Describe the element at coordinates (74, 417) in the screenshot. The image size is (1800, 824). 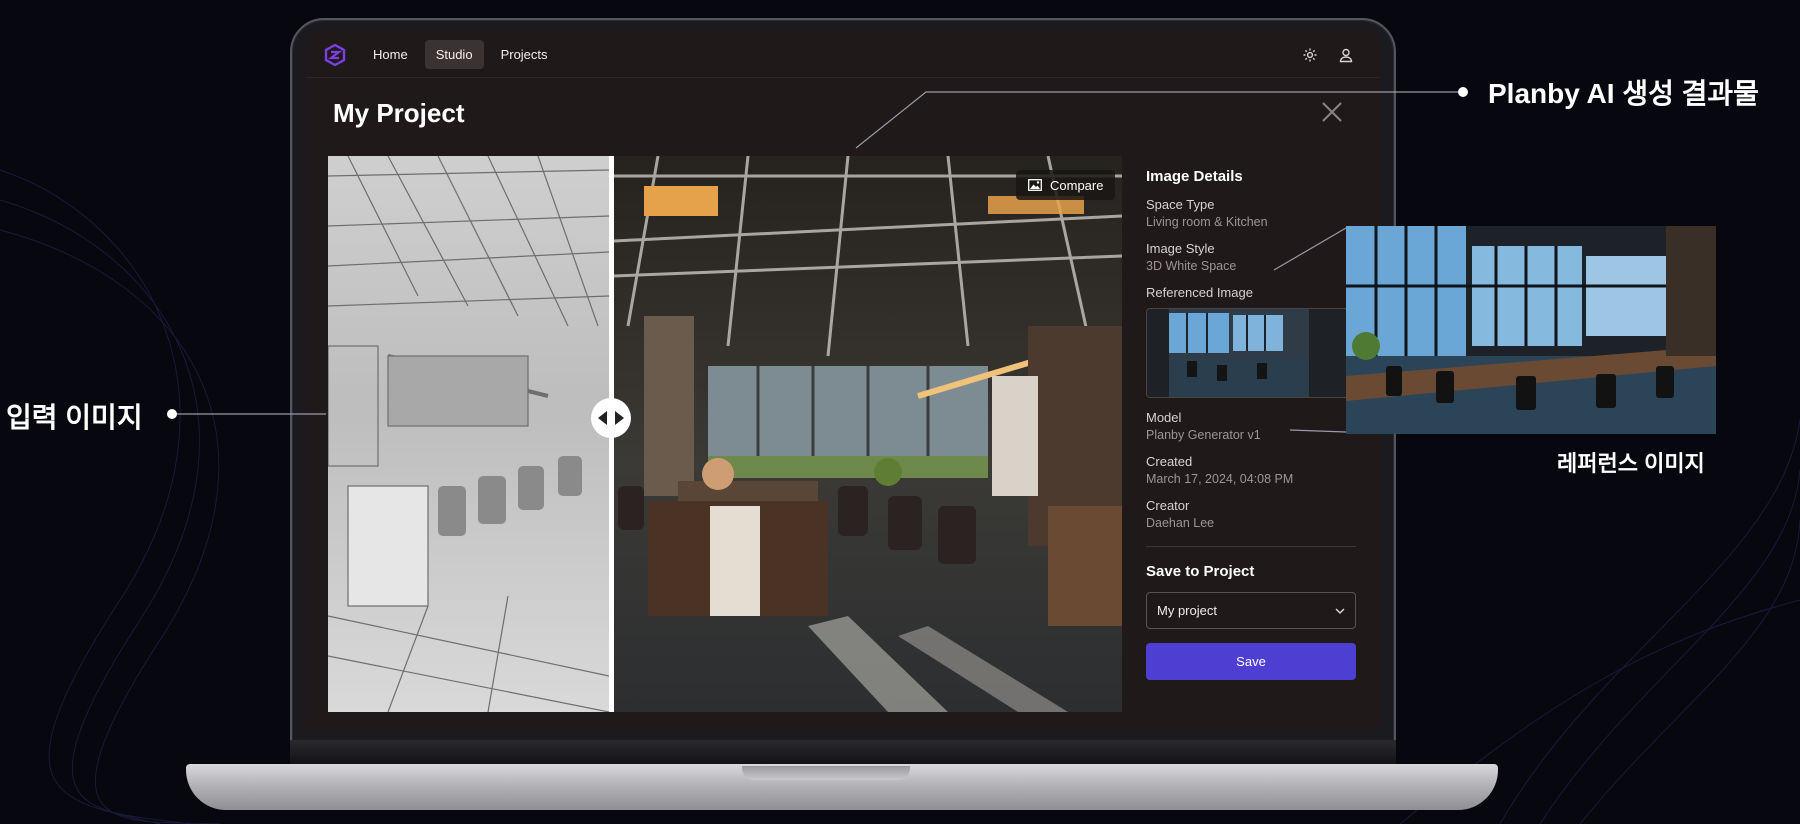
I see `callout-input-label: 입력 이미지` at that location.